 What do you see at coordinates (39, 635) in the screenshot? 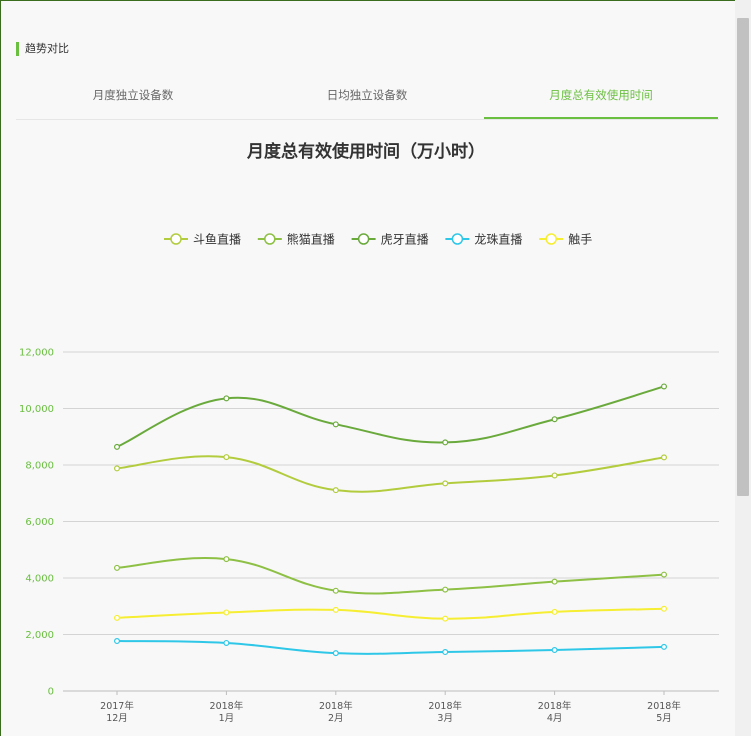
I see `y-tick-label: 2,000` at bounding box center [39, 635].